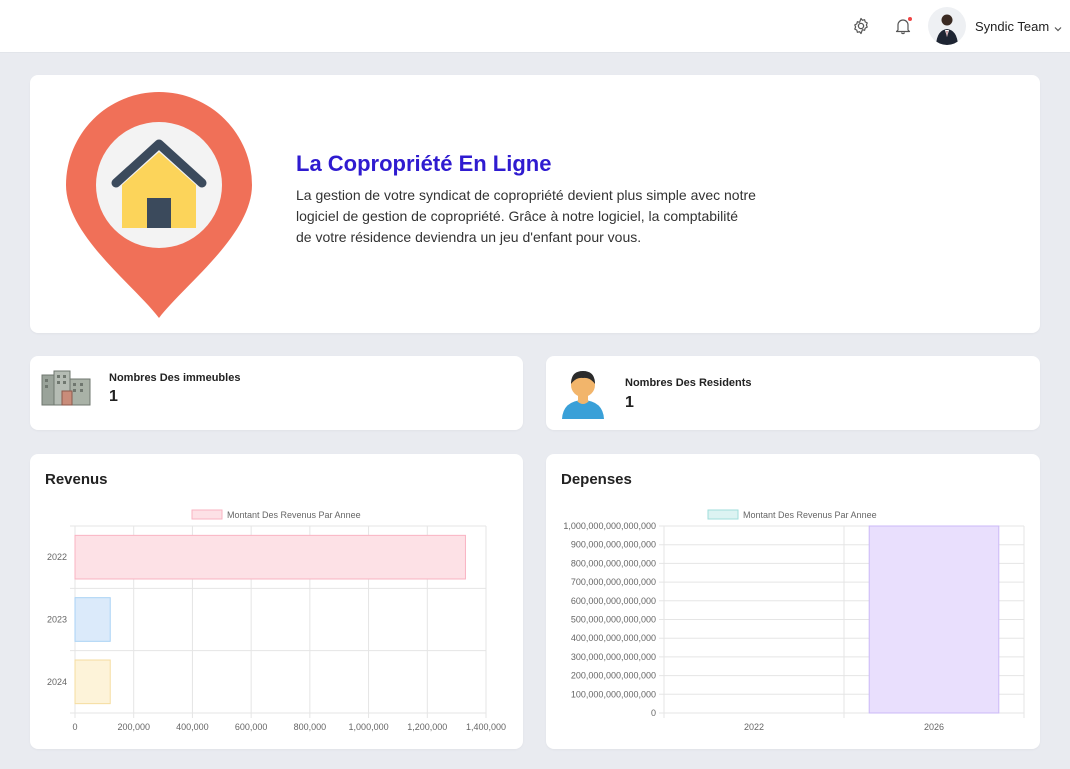 Image resolution: width=1070 pixels, height=769 pixels. Describe the element at coordinates (613, 582) in the screenshot. I see `y-tick-label: 700,000,000,000,000` at that location.